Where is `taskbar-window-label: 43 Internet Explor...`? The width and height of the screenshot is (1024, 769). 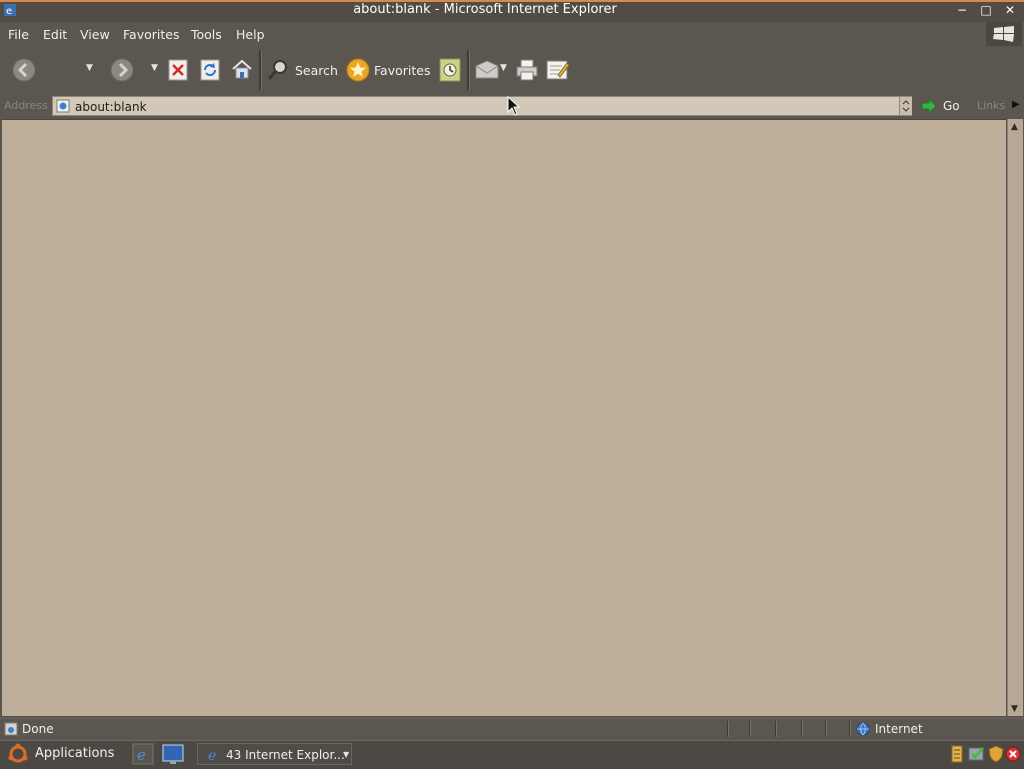
taskbar-window-label: 43 Internet Explor... is located at coordinates (285, 755).